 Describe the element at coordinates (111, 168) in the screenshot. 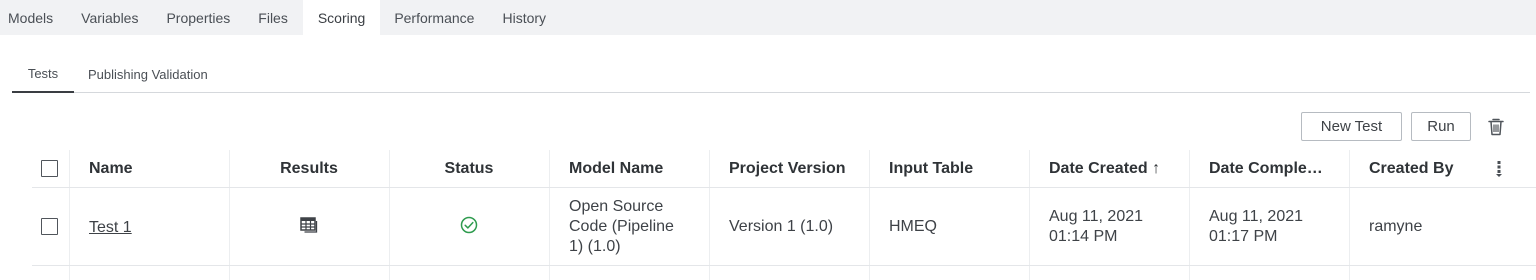

I see `column-header-name: Name` at that location.